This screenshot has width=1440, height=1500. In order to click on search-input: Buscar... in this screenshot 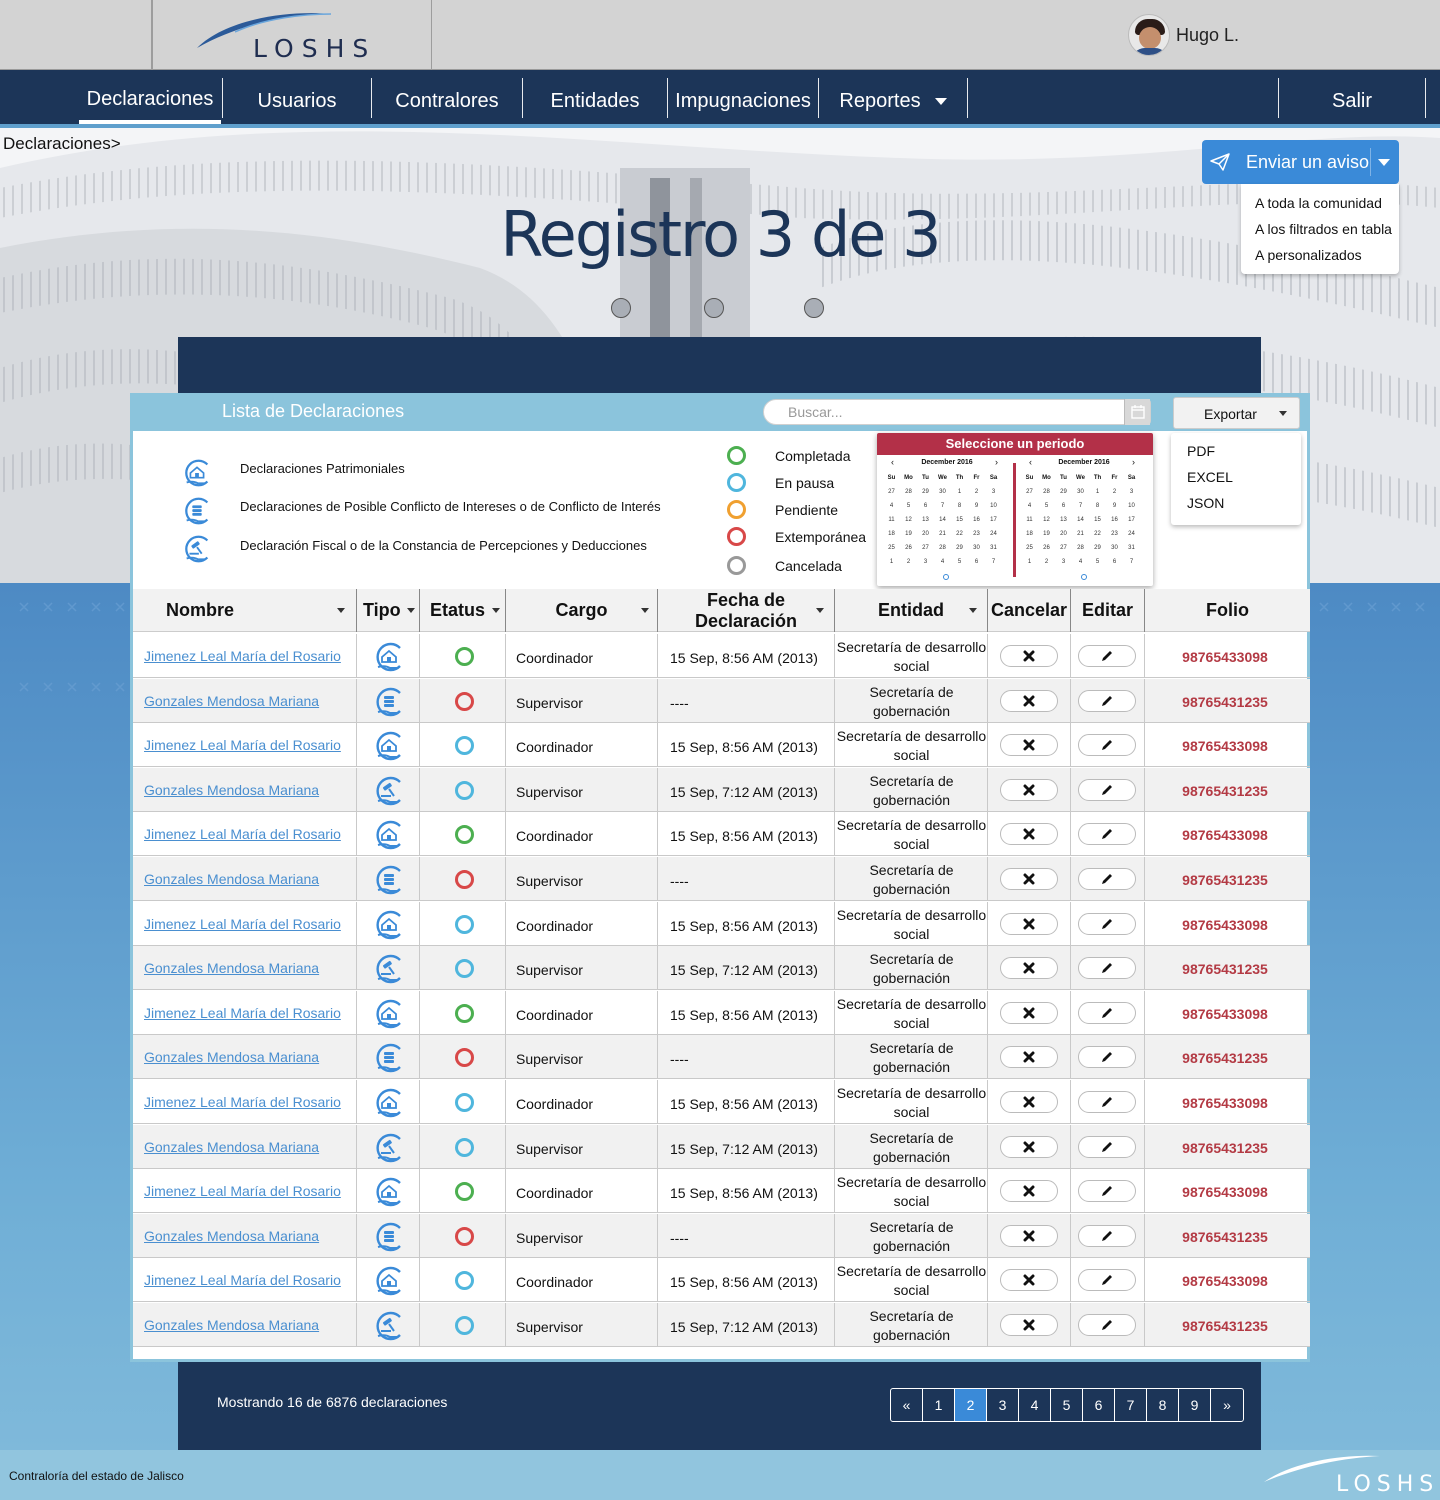, I will do `click(957, 412)`.